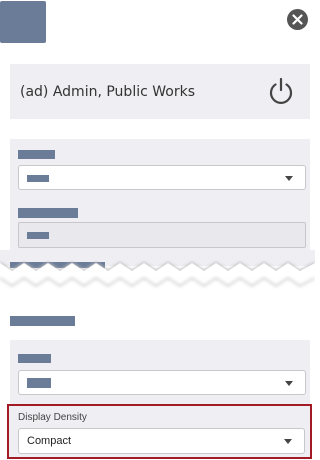  I want to click on app-logo, so click(23, 22).